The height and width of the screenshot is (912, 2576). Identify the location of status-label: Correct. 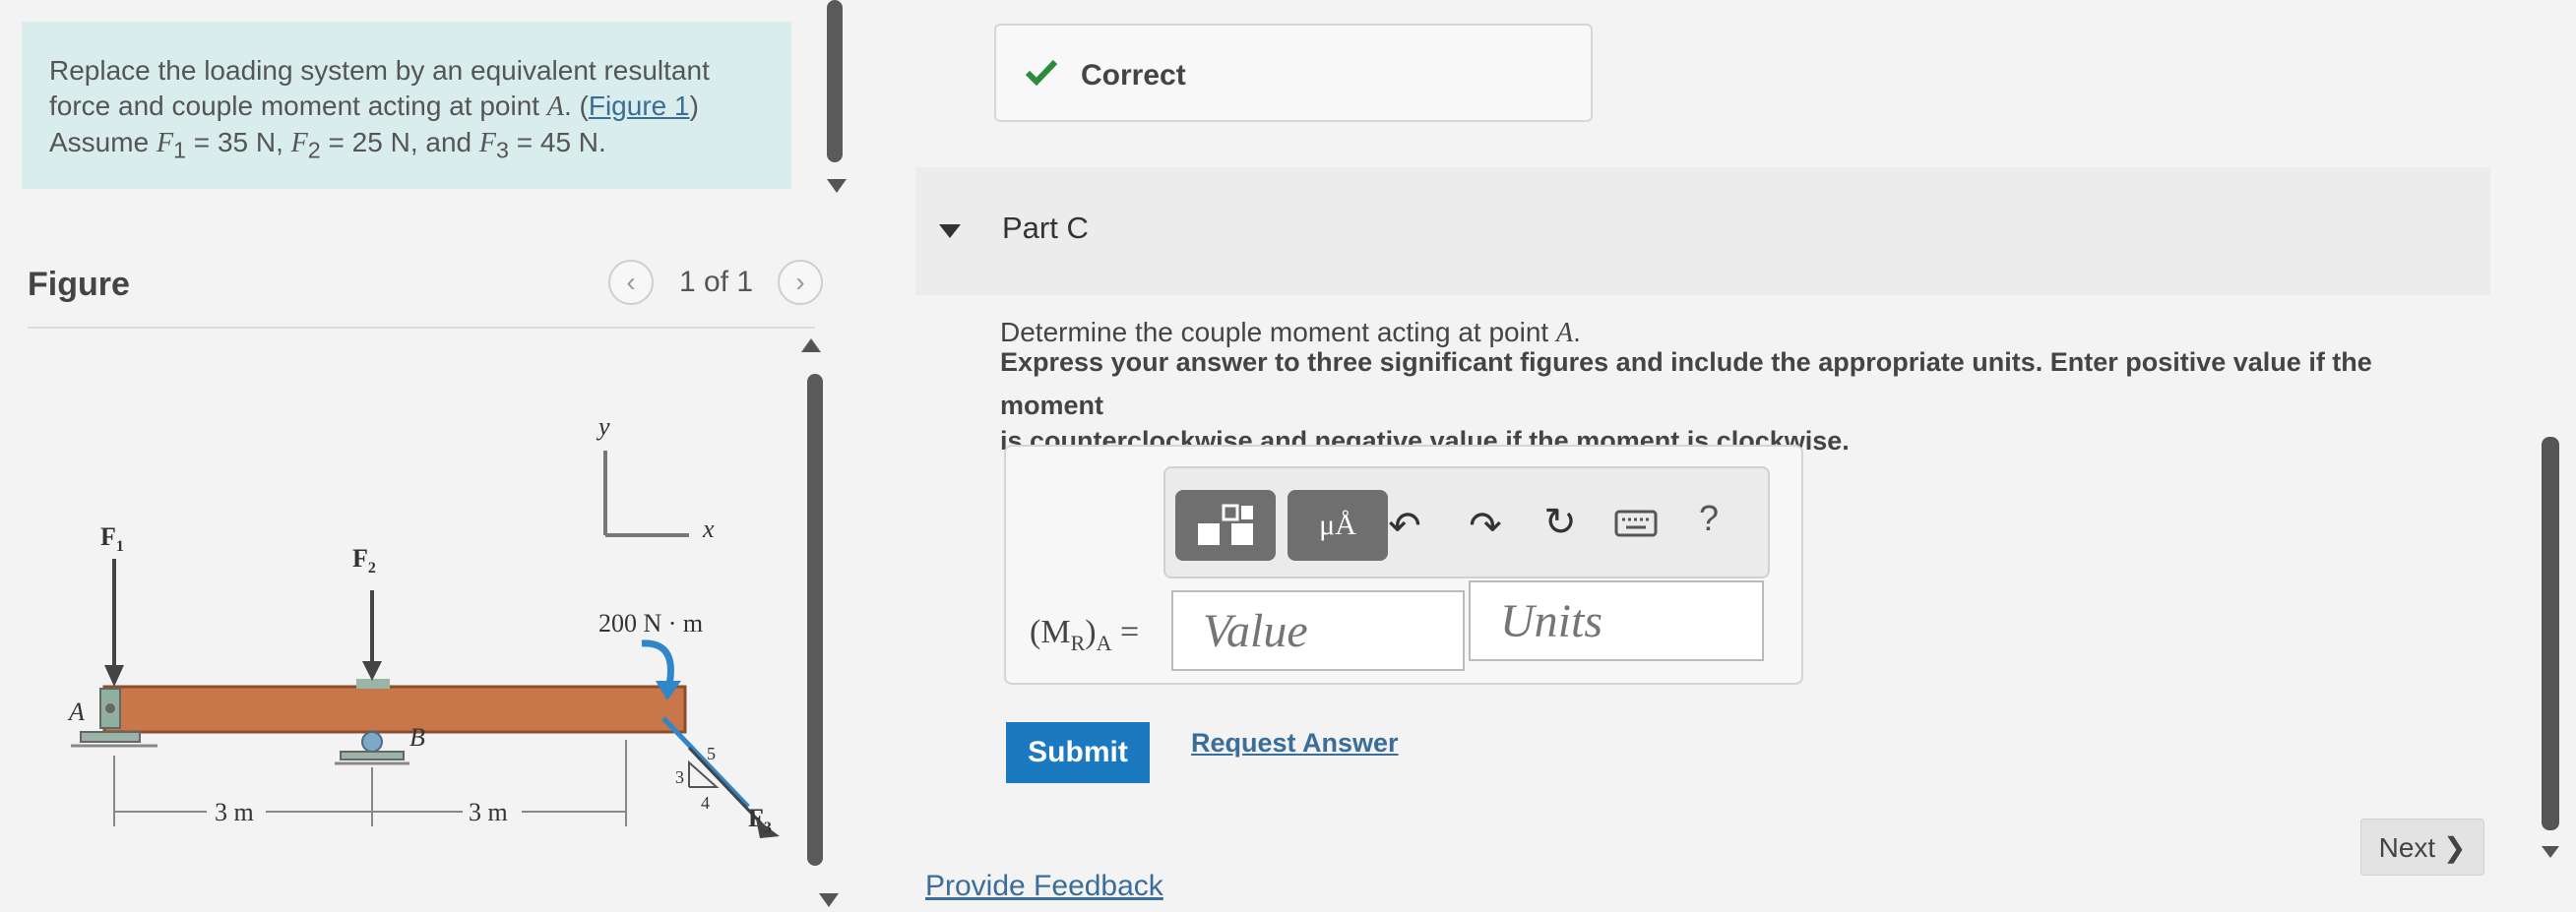
(1133, 75).